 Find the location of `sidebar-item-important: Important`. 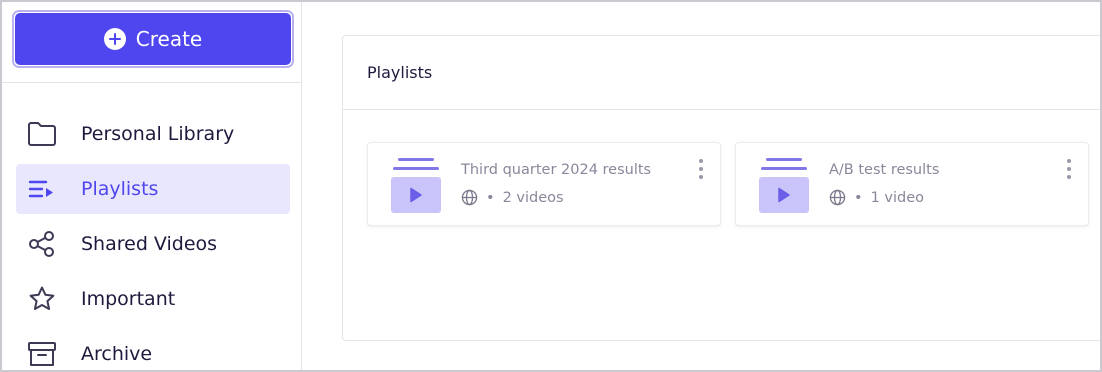

sidebar-item-important: Important is located at coordinates (153, 299).